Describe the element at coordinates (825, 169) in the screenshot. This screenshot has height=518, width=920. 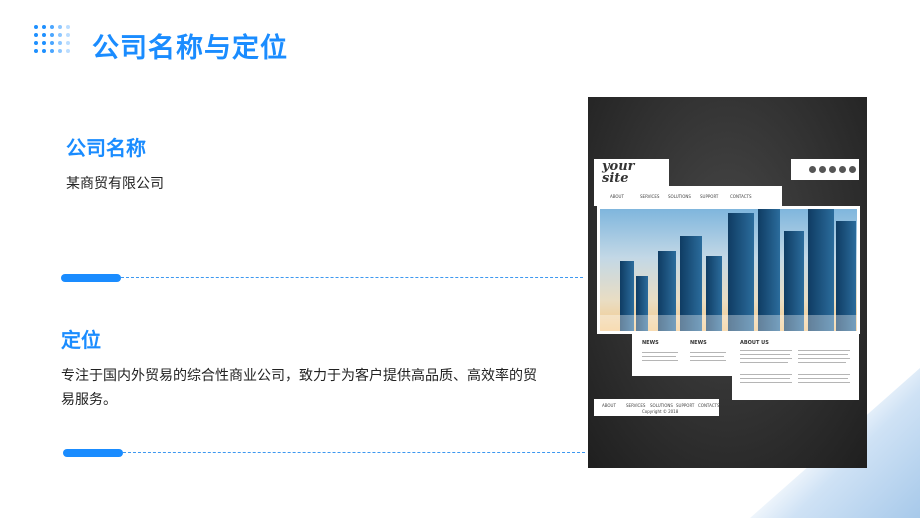
I see `mockup-social-icons` at that location.